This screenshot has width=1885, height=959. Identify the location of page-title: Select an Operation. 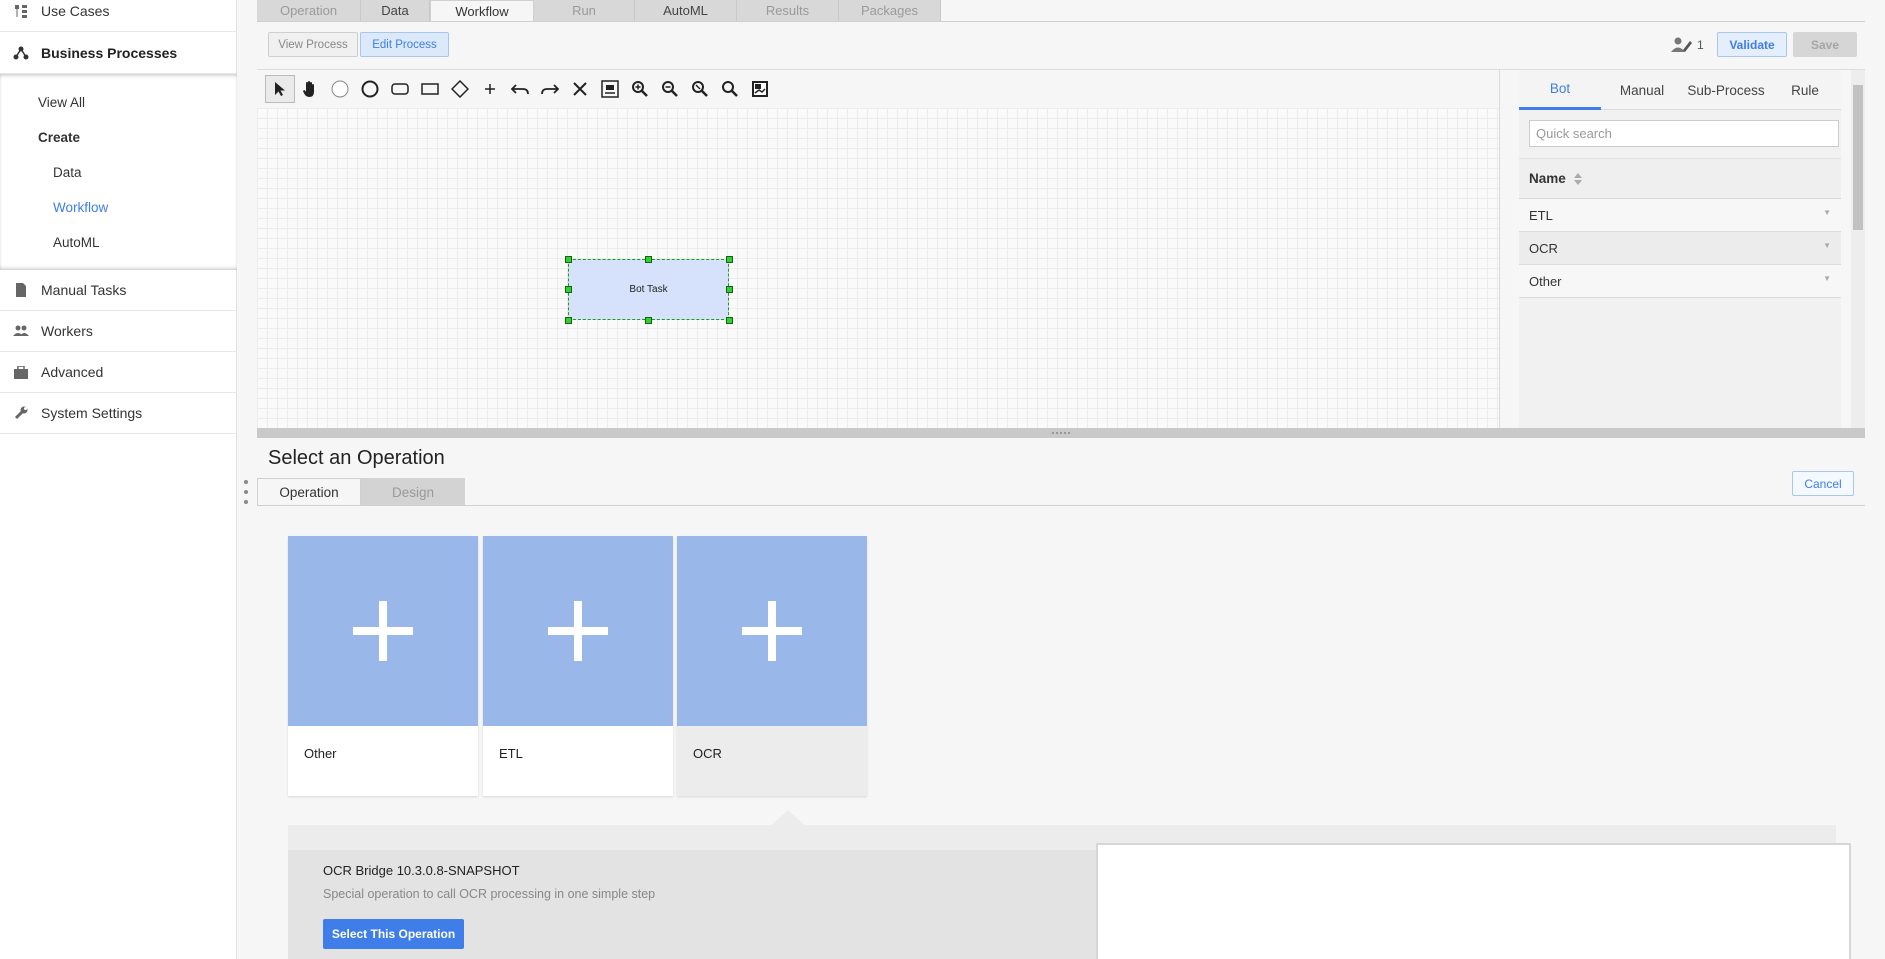
(356, 458).